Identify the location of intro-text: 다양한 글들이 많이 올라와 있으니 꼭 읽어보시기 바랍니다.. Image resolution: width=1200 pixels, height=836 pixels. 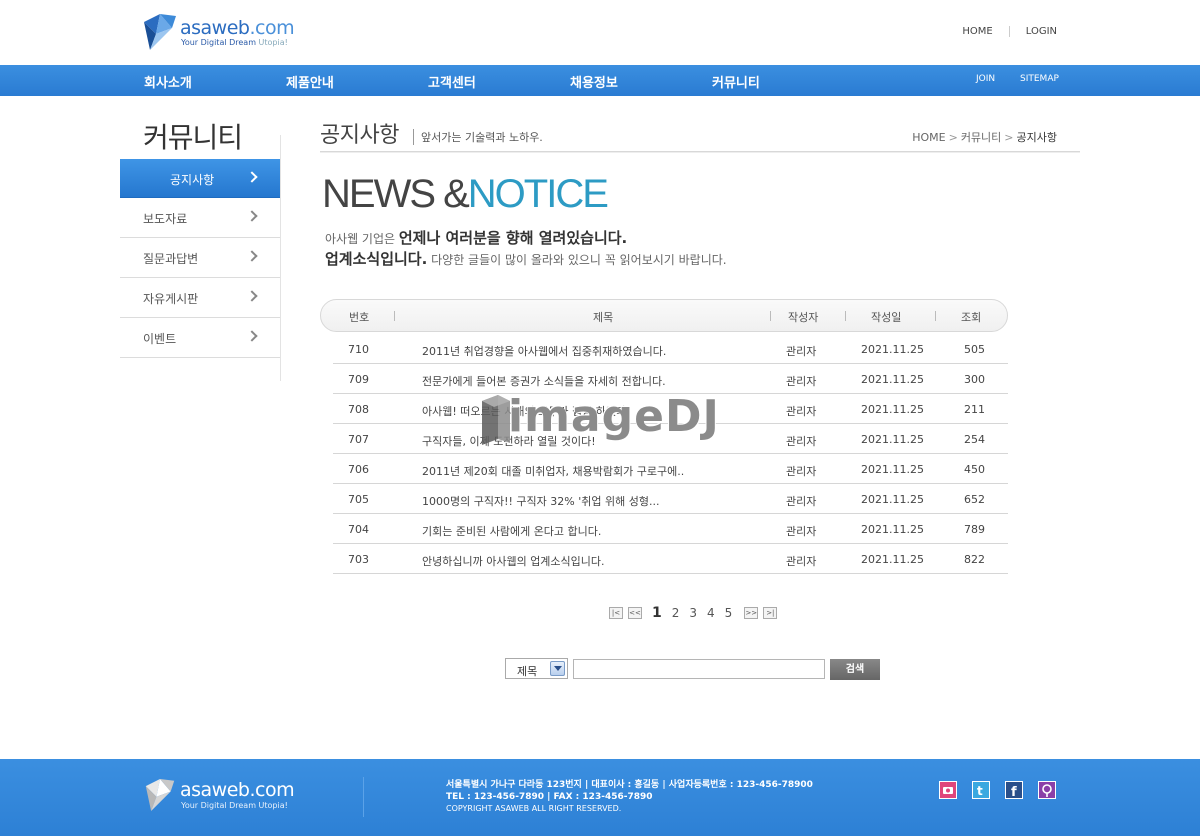
(577, 260).